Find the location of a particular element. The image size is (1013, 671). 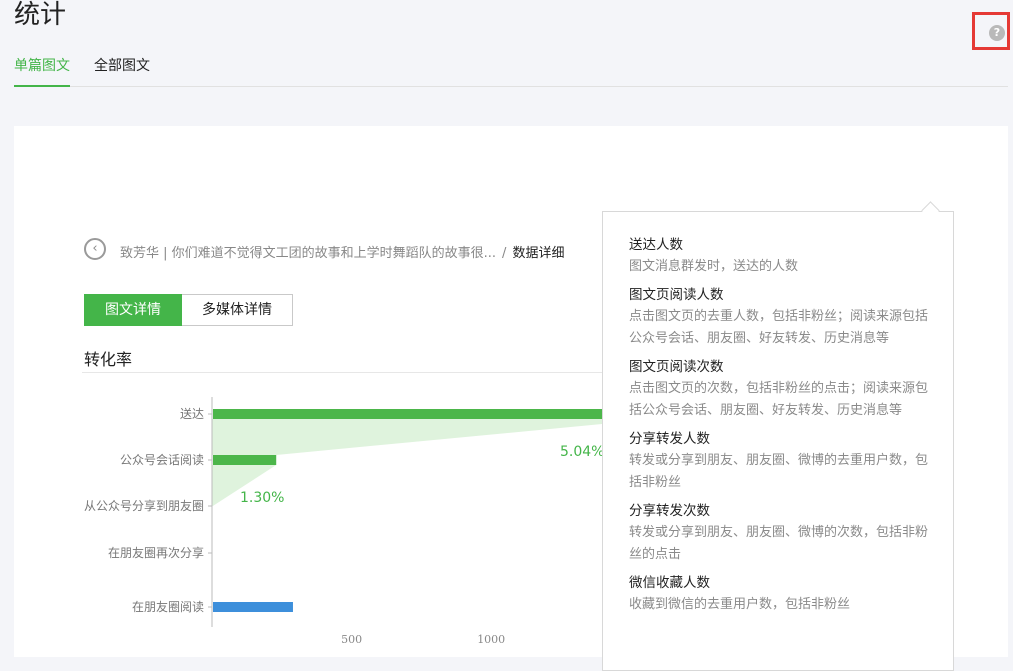

category-label: 送达 is located at coordinates (192, 413).